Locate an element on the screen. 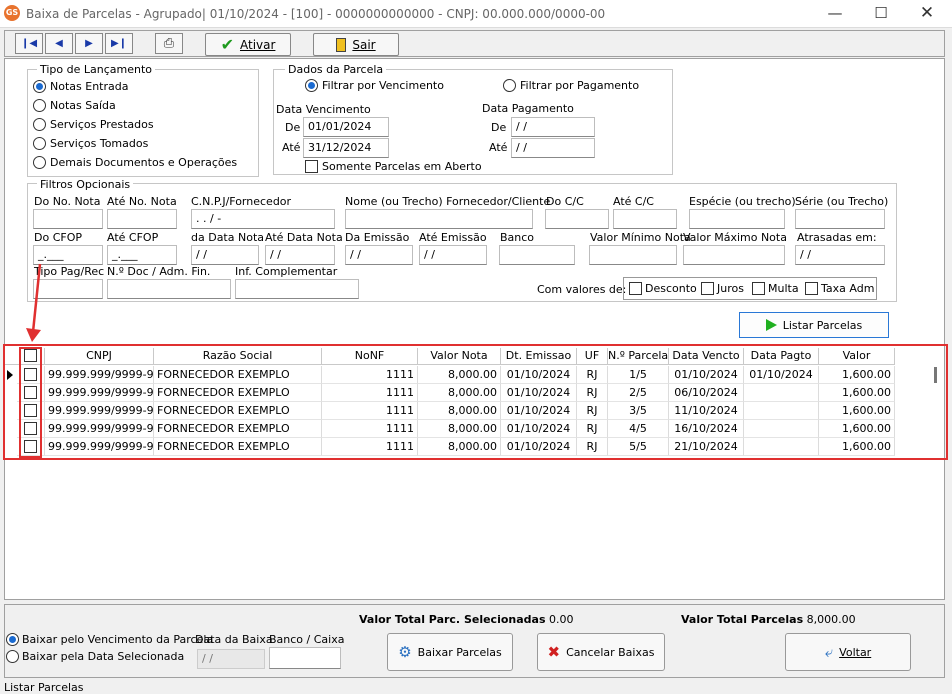 This screenshot has height=694, width=952. do-cc-input is located at coordinates (577, 219).